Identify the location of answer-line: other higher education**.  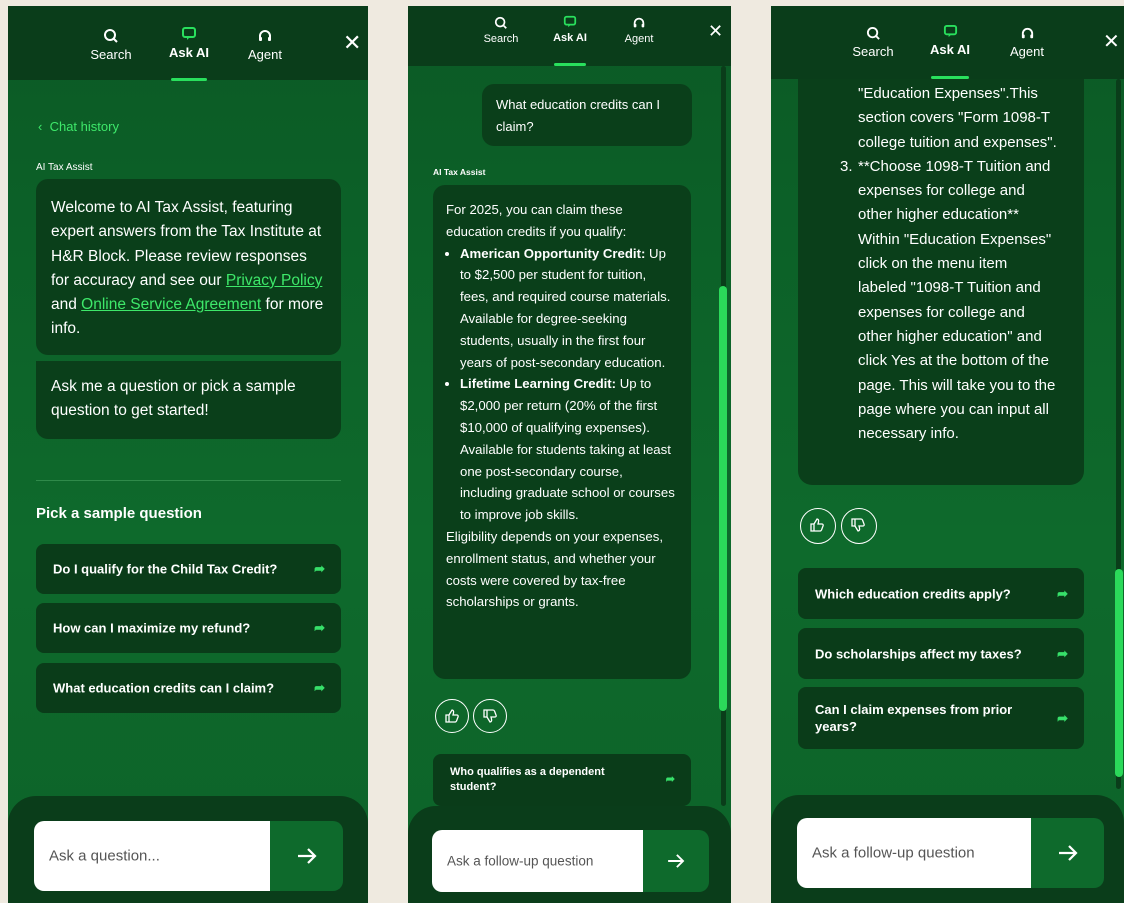
(938, 215).